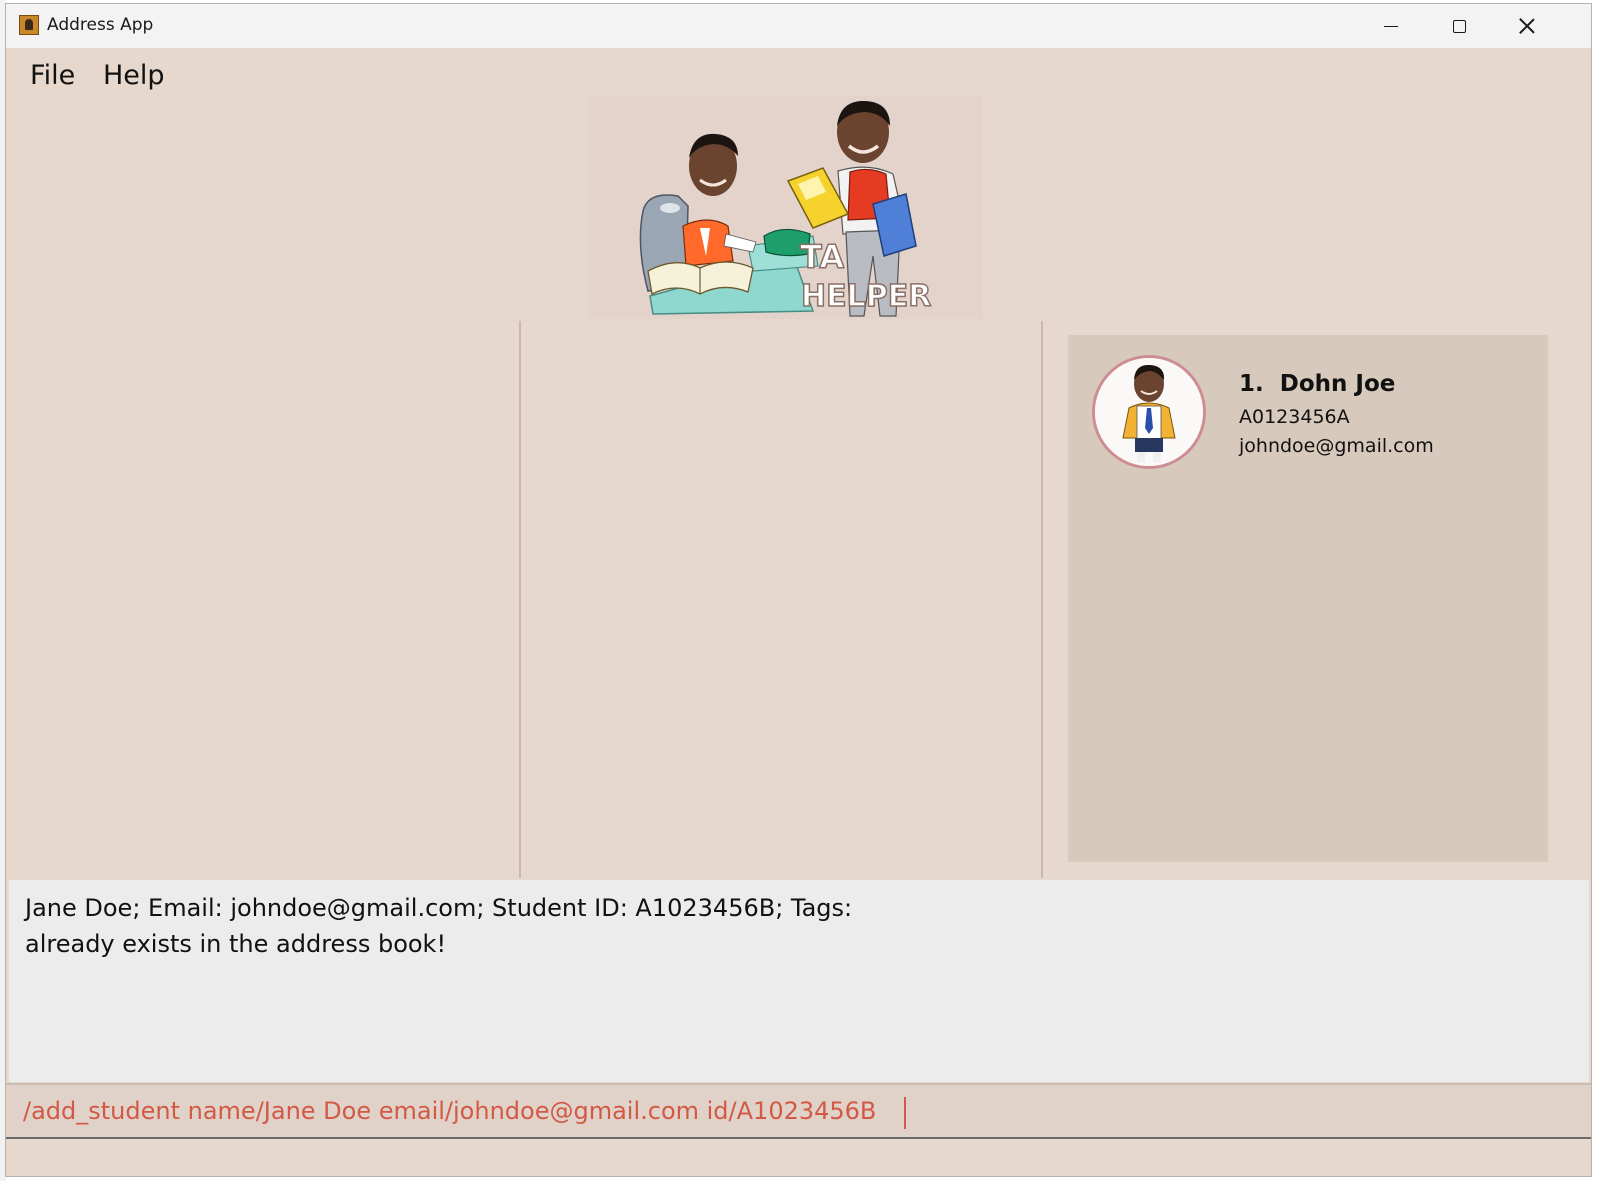  What do you see at coordinates (100, 25) in the screenshot?
I see `window-title: Address App` at bounding box center [100, 25].